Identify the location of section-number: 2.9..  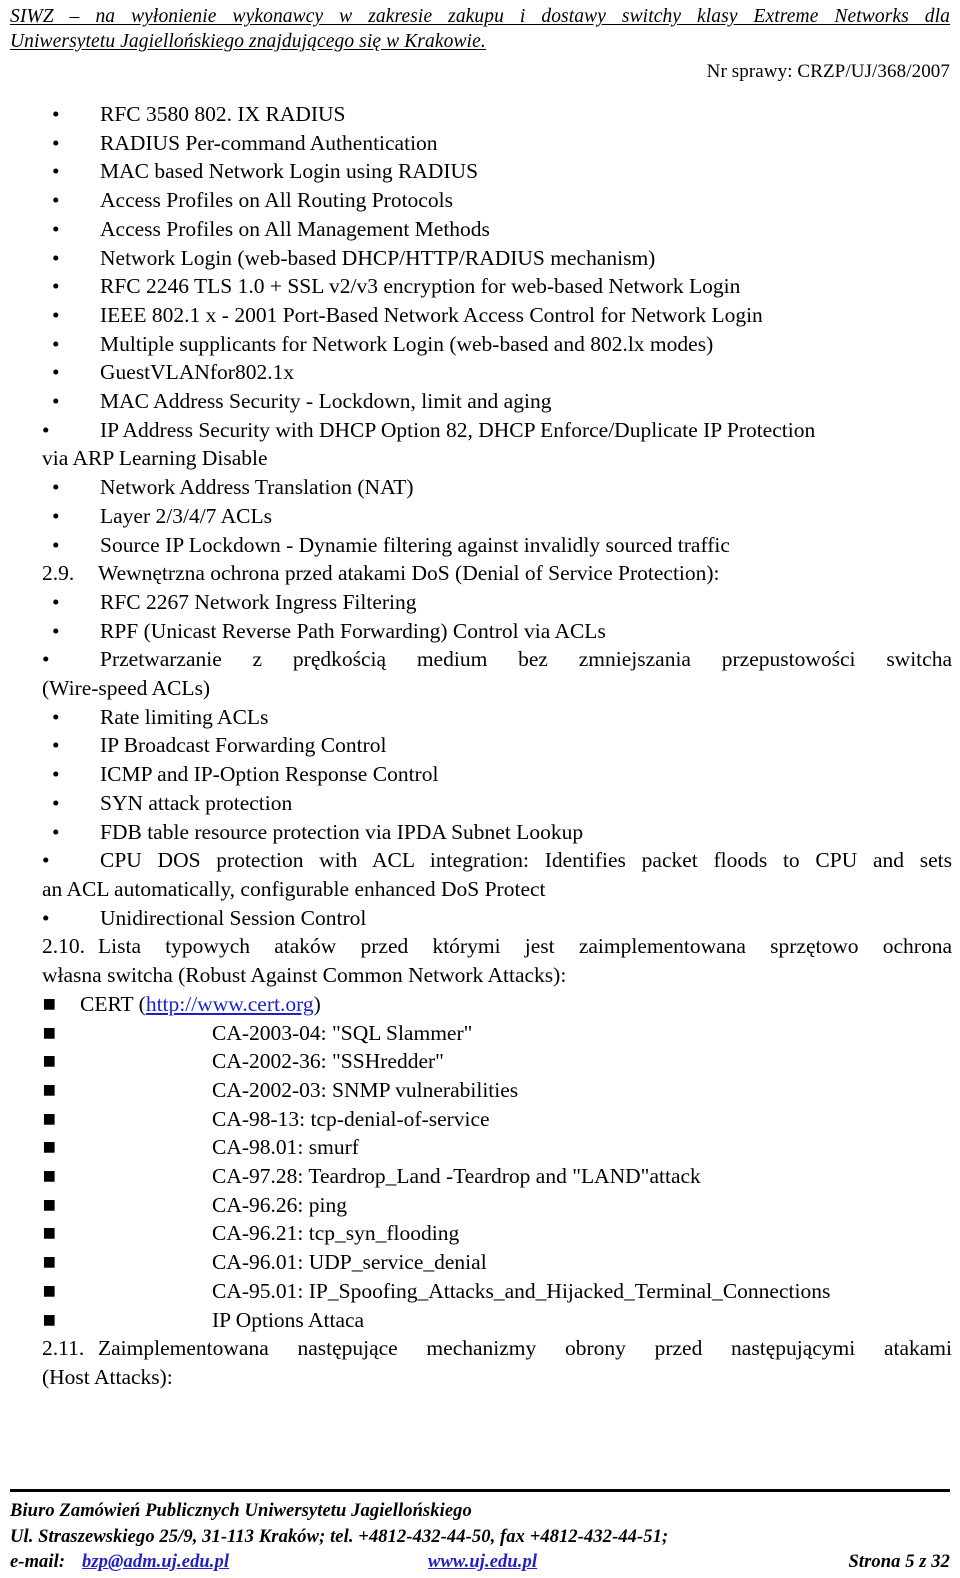
(58, 573).